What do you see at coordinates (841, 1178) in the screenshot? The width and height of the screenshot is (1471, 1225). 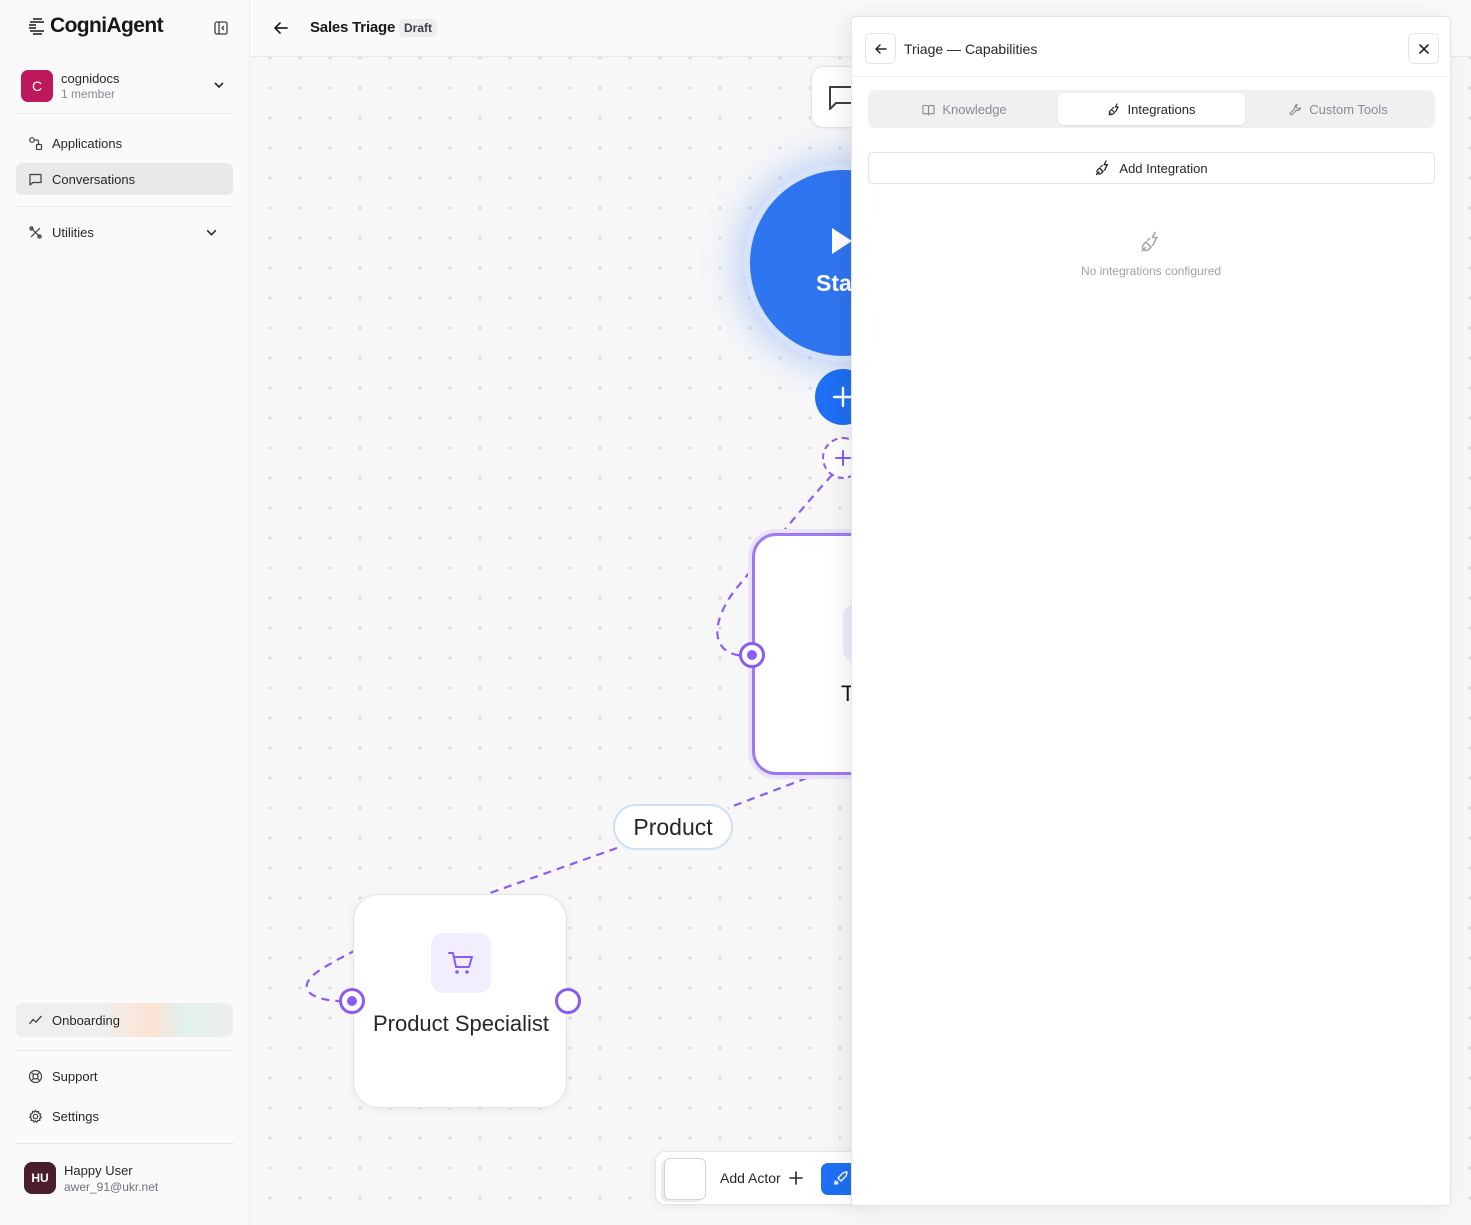 I see `rocket-icon` at bounding box center [841, 1178].